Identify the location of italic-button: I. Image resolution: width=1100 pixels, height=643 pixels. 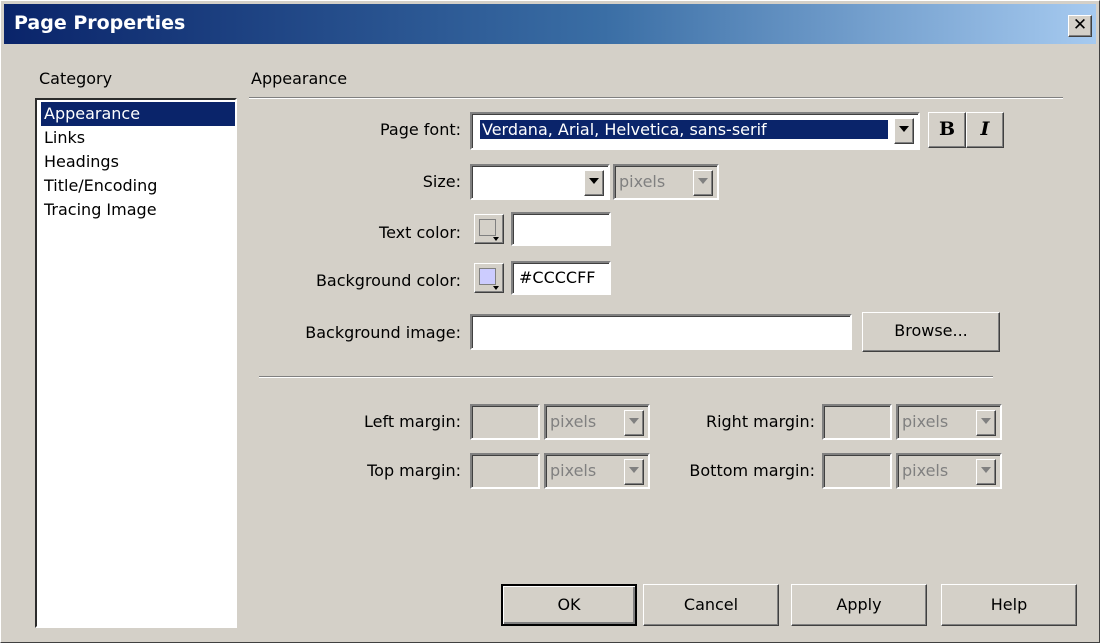
(985, 130).